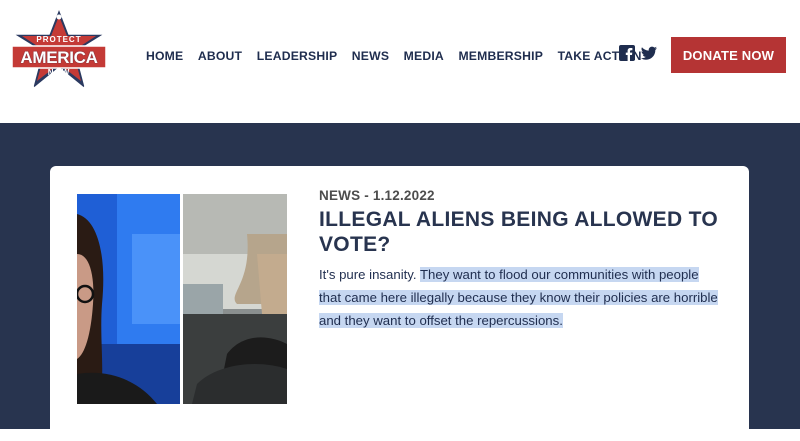 This screenshot has height=441, width=800. What do you see at coordinates (297, 56) in the screenshot?
I see `nav-item-leadership: LEADERSHIP` at bounding box center [297, 56].